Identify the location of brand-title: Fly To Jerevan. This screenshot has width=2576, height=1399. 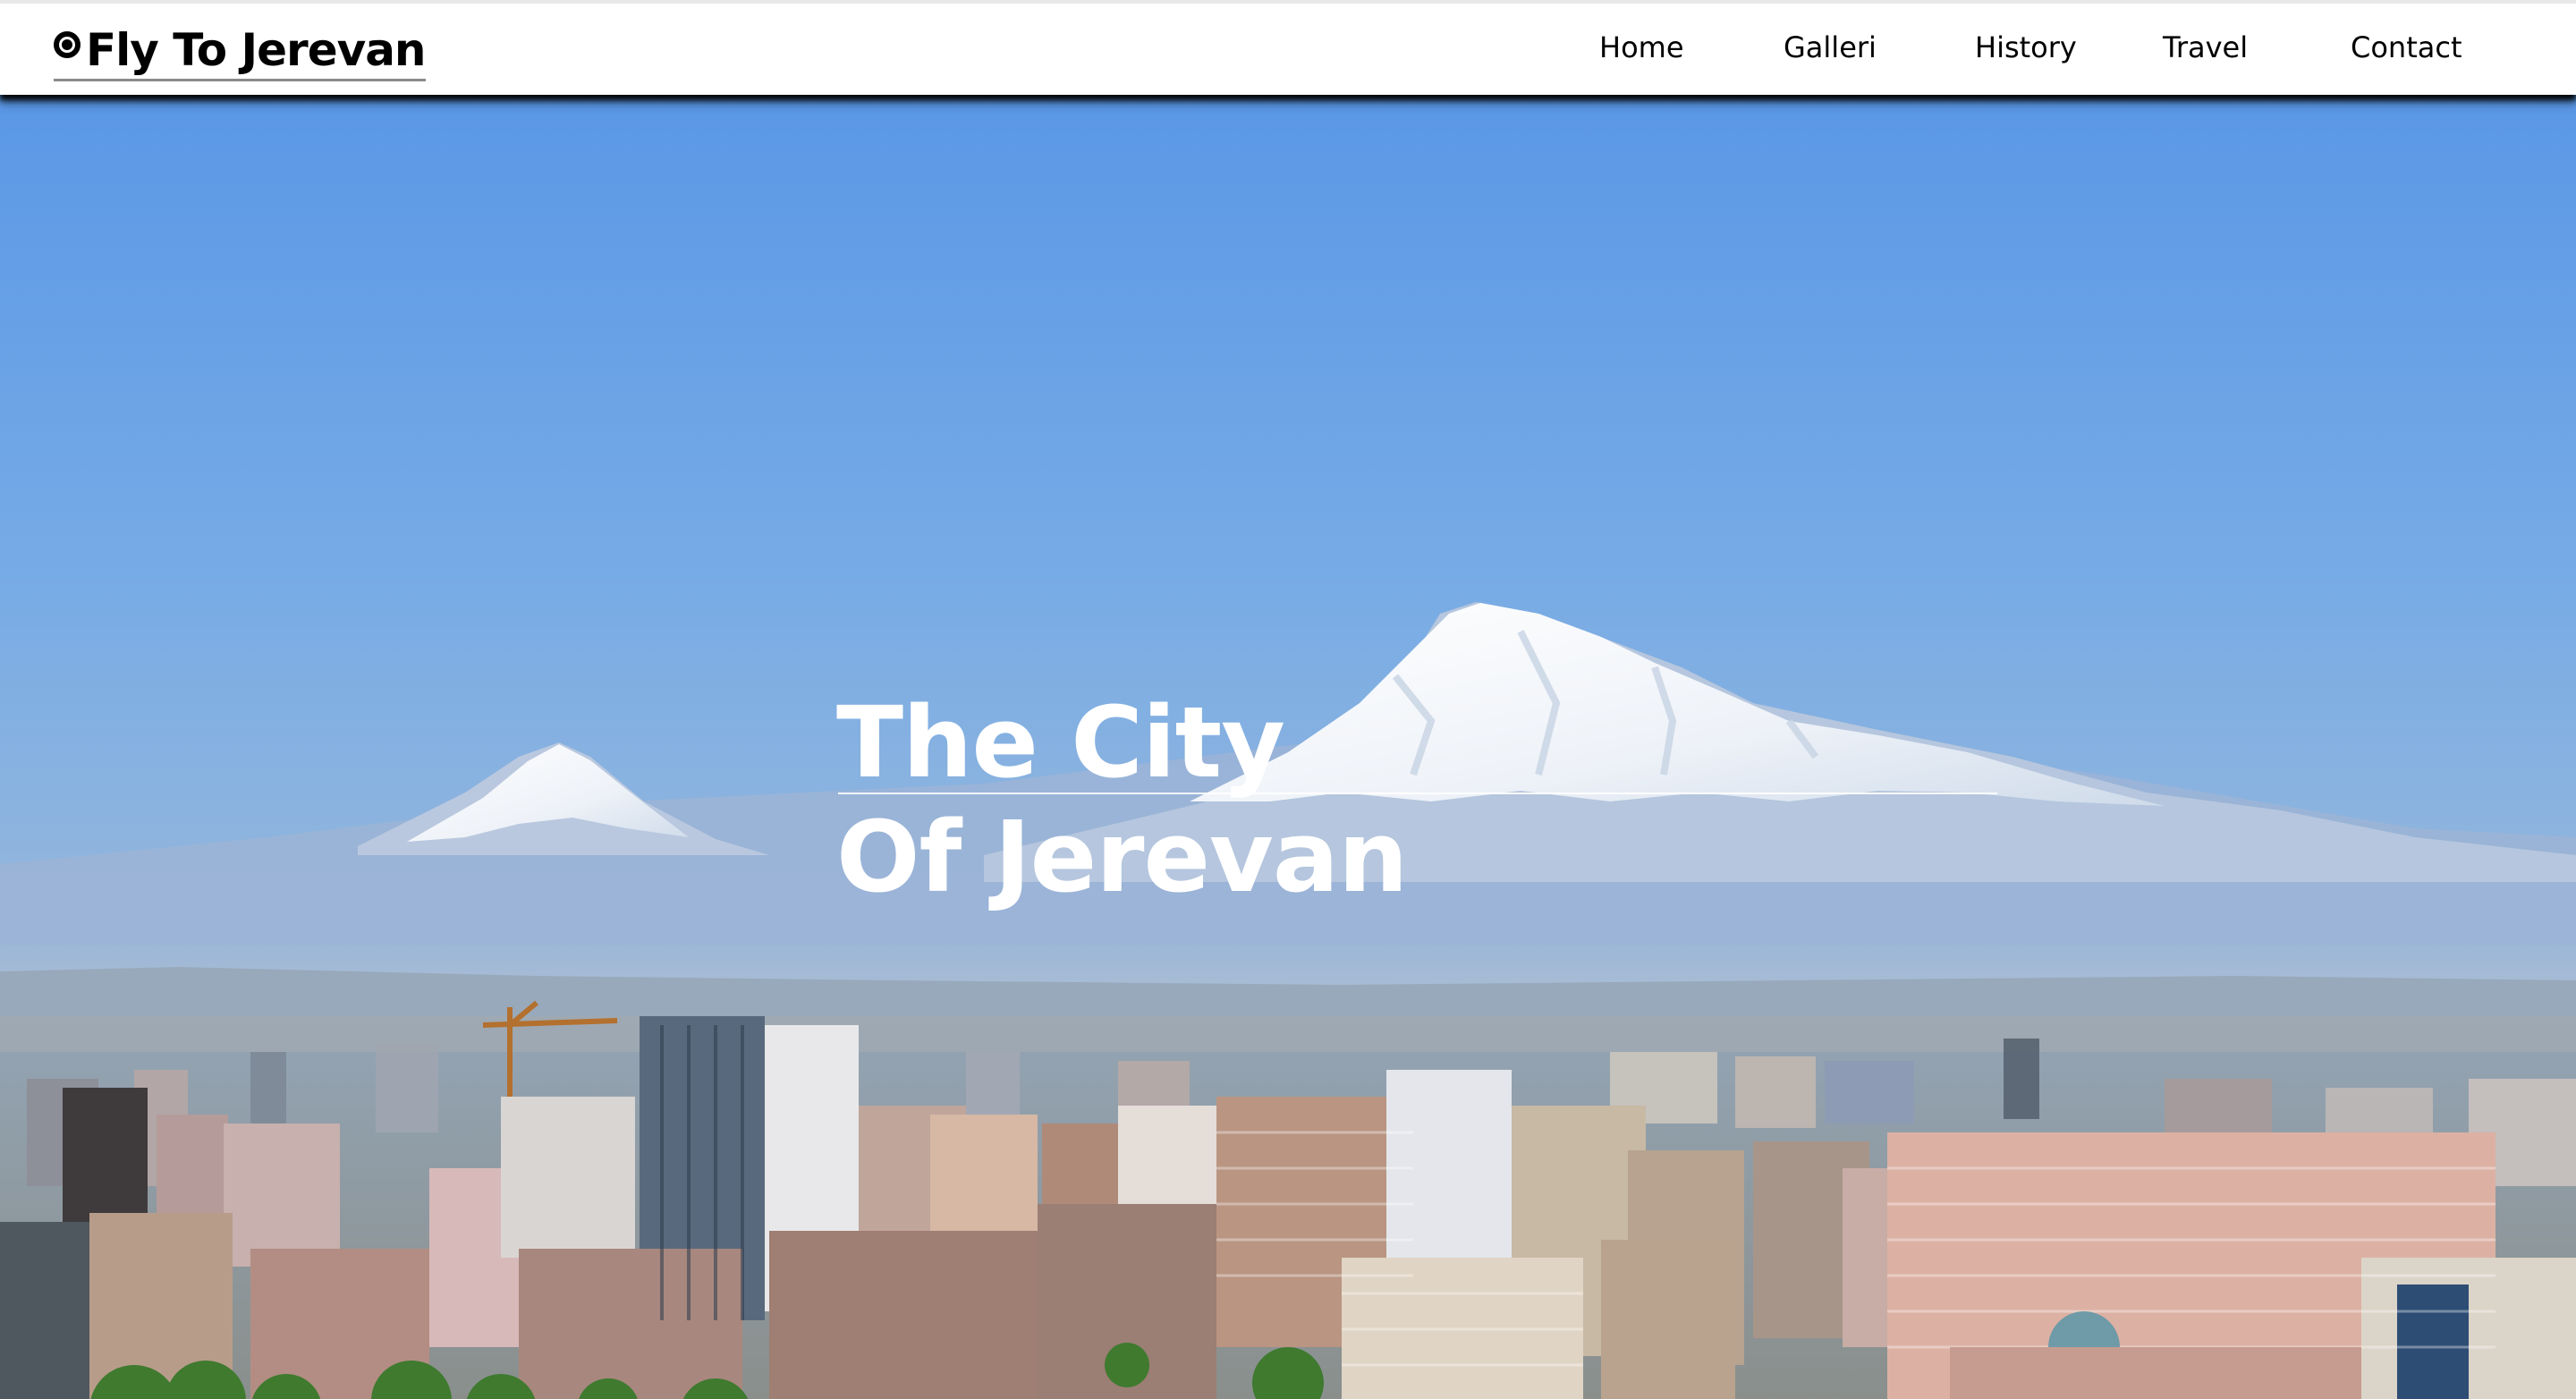
(256, 50).